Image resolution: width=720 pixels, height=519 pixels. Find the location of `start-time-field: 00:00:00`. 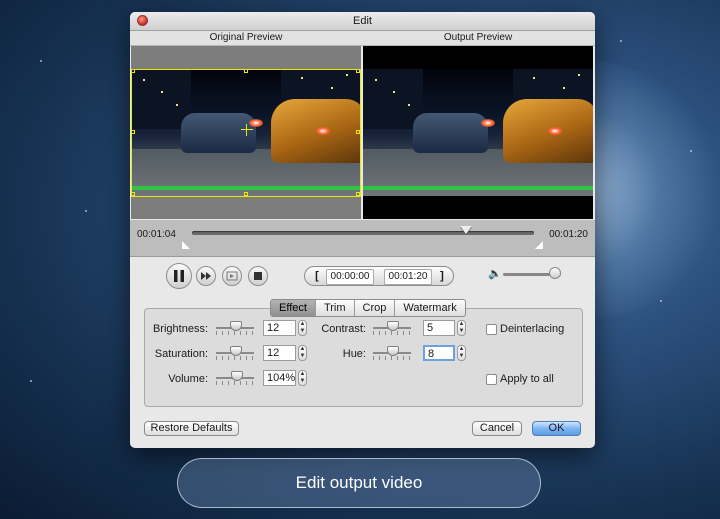

start-time-field: 00:00:00 is located at coordinates (350, 277).